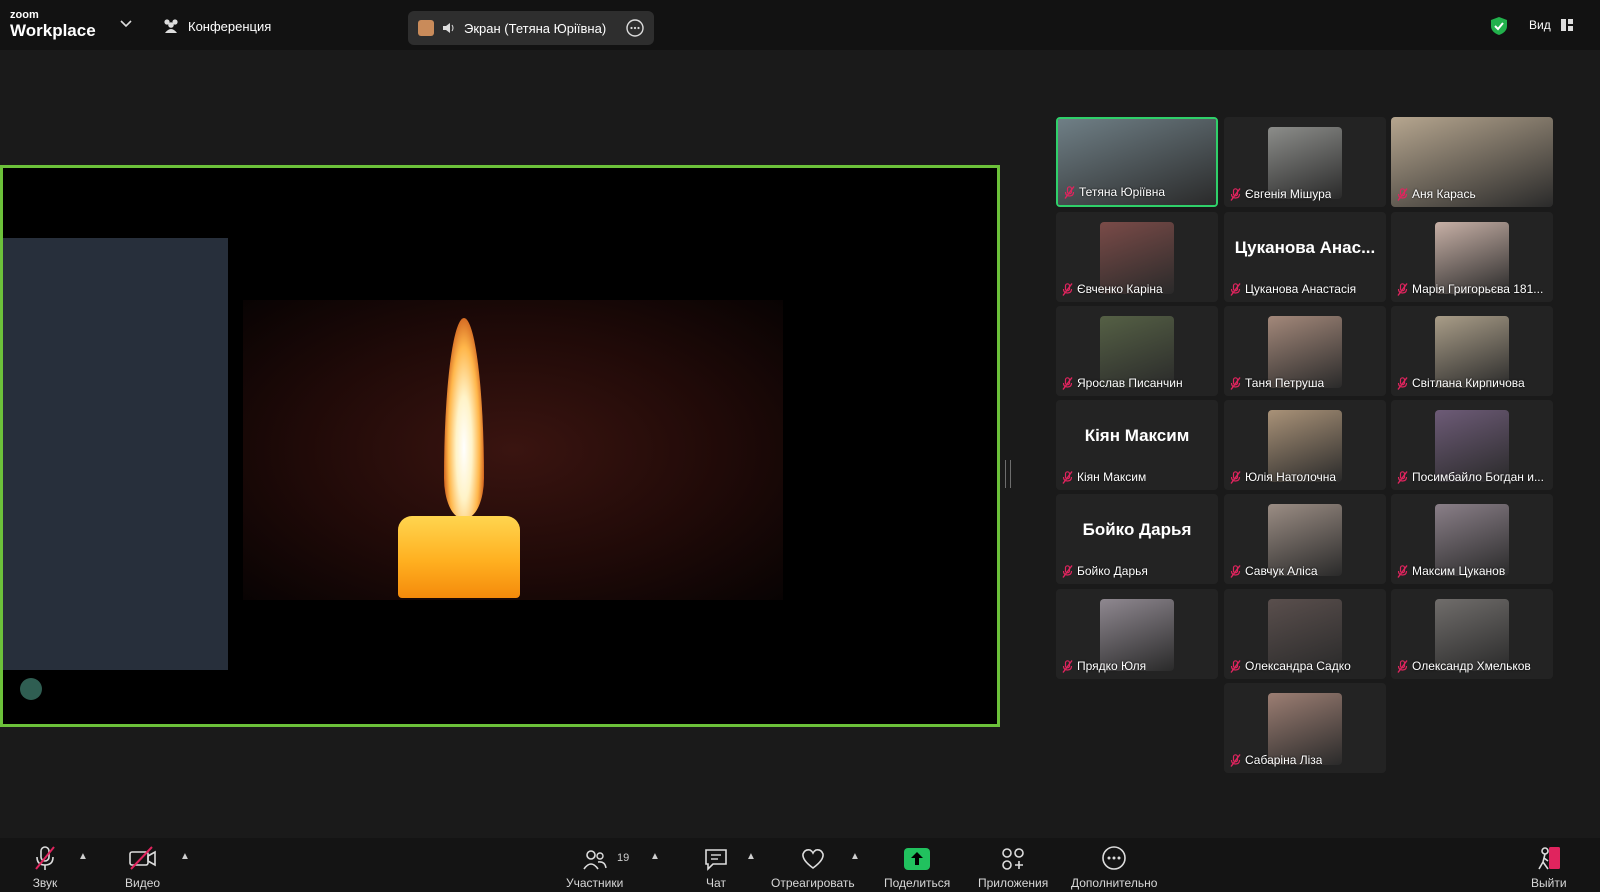 This screenshot has height=892, width=1600. I want to click on conference-menu: Конференция, so click(216, 26).